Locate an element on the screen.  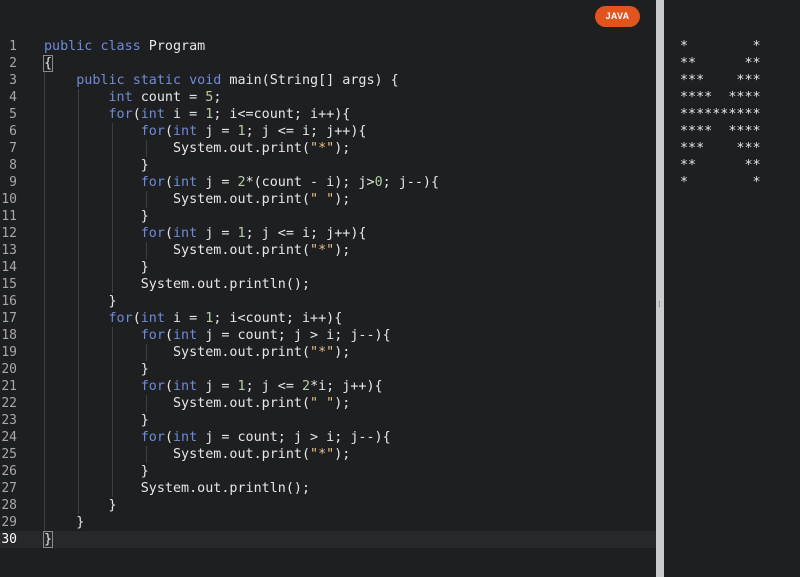
code-line: 13 System.out.print("*"); is located at coordinates (328, 250).